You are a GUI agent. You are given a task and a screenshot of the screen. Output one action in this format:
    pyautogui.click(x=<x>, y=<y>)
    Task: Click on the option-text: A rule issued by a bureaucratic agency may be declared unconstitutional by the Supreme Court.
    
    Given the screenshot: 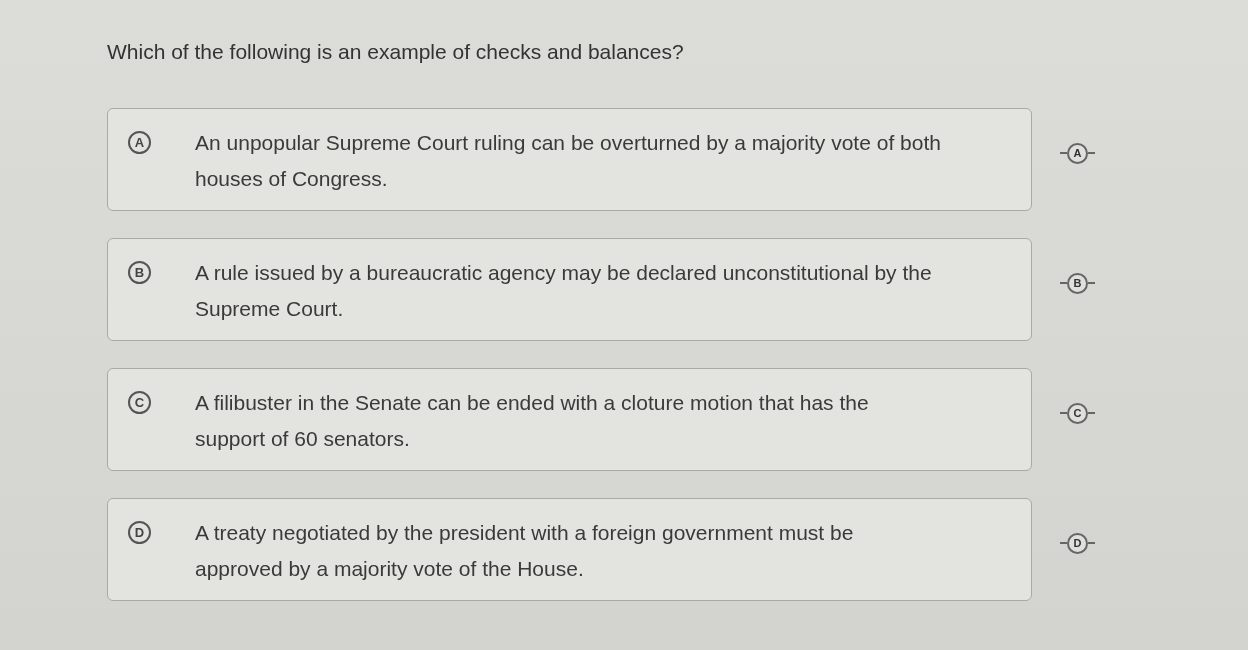 What is the action you would take?
    pyautogui.click(x=563, y=291)
    